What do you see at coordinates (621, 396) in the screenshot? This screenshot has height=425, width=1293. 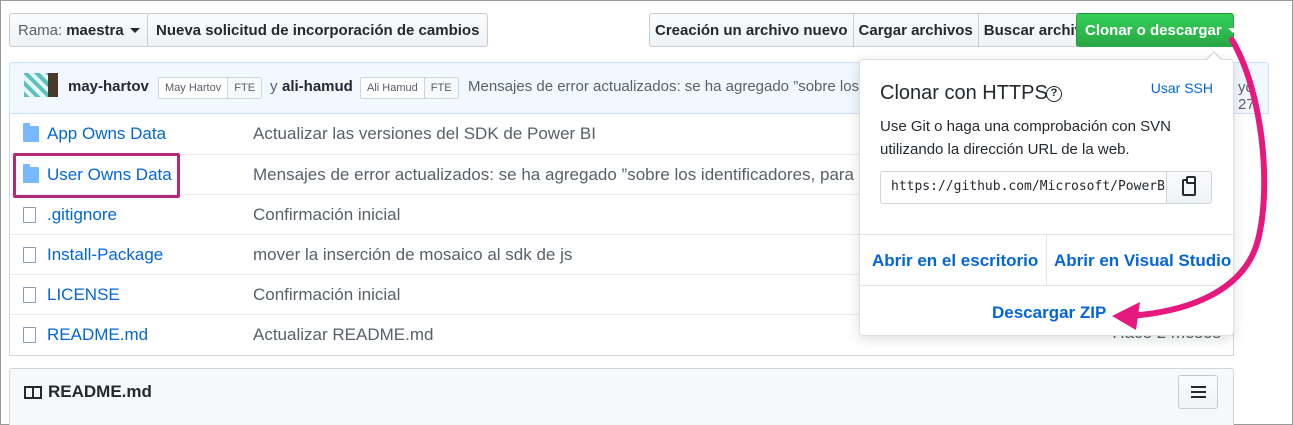 I see `readme-header: README.md` at bounding box center [621, 396].